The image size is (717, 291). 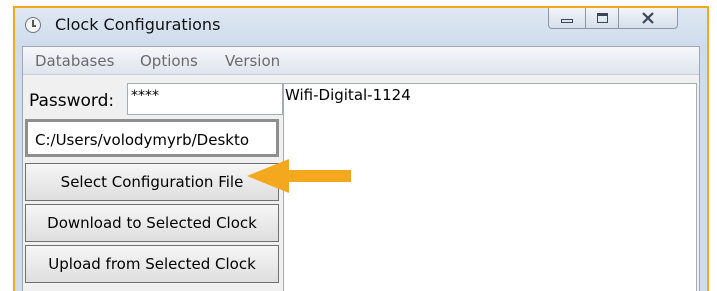 I want to click on maximize-icon, so click(x=602, y=18).